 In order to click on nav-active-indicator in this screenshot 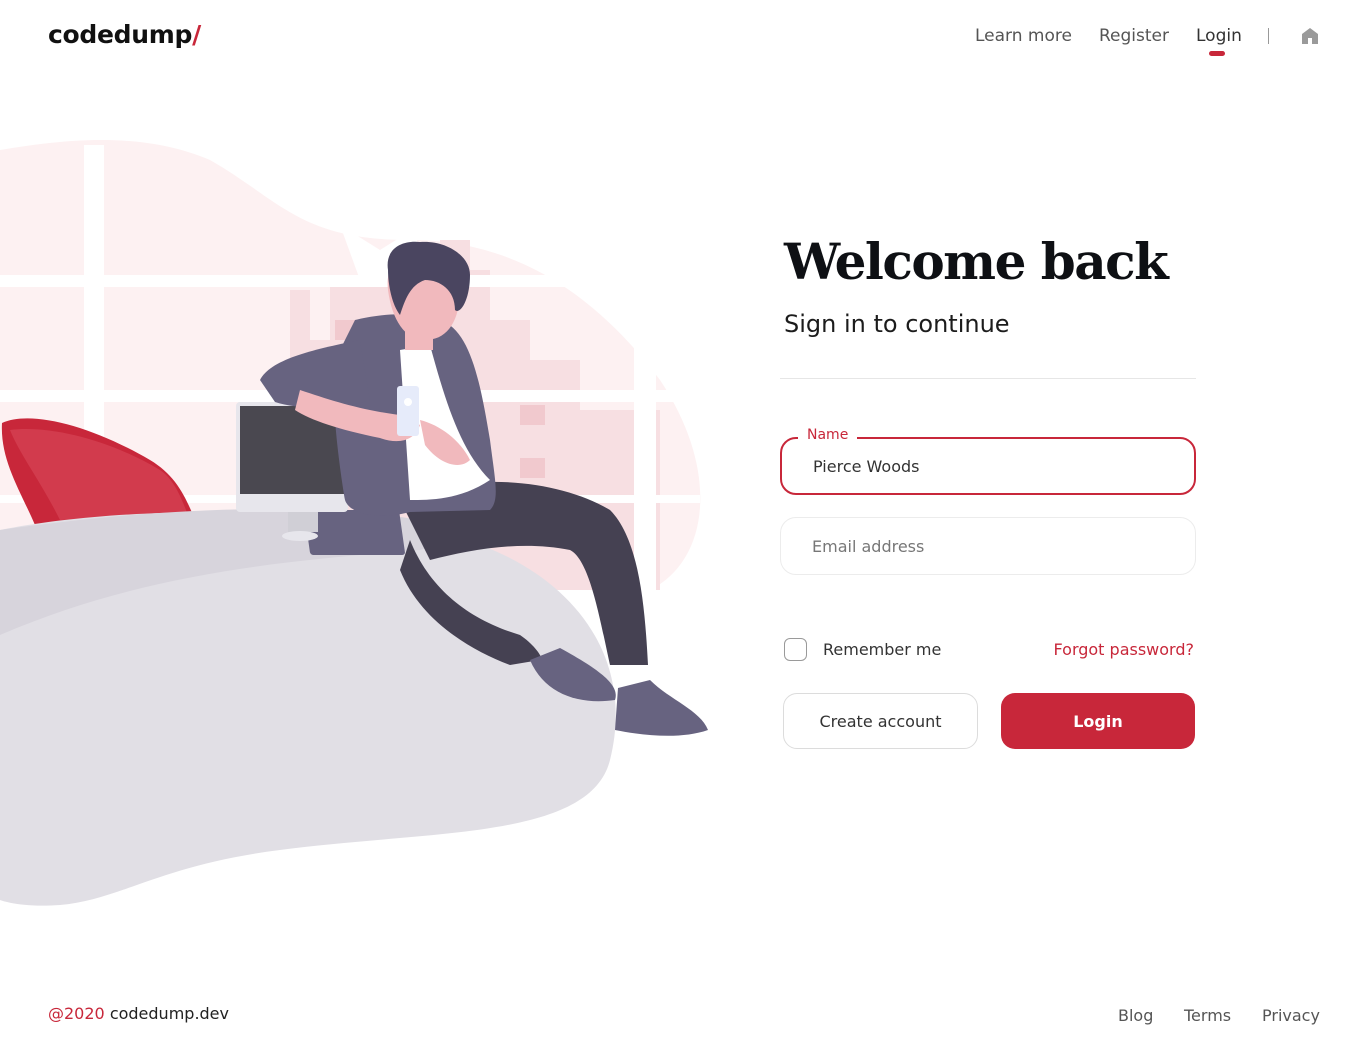, I will do `click(1217, 53)`.